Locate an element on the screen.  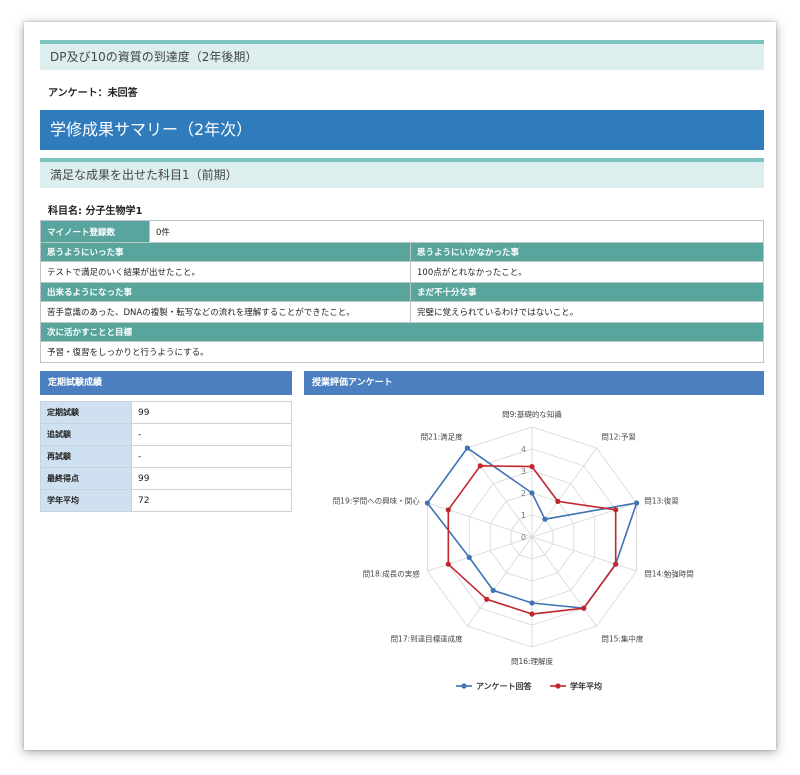
radar-category-label: 問15:集中度 is located at coordinates (622, 638).